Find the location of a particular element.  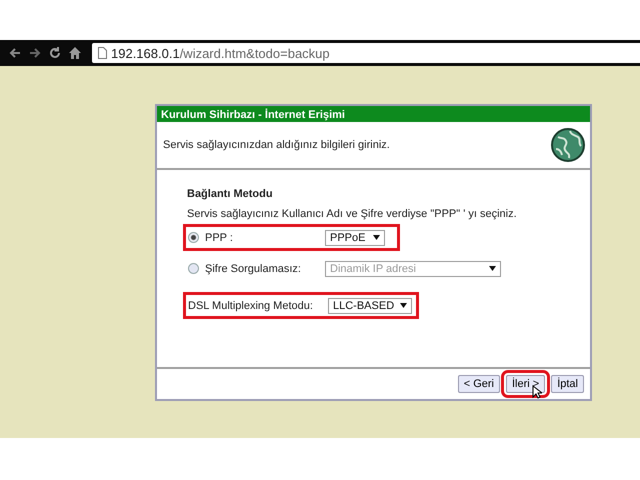

reload-icon is located at coordinates (55, 53).